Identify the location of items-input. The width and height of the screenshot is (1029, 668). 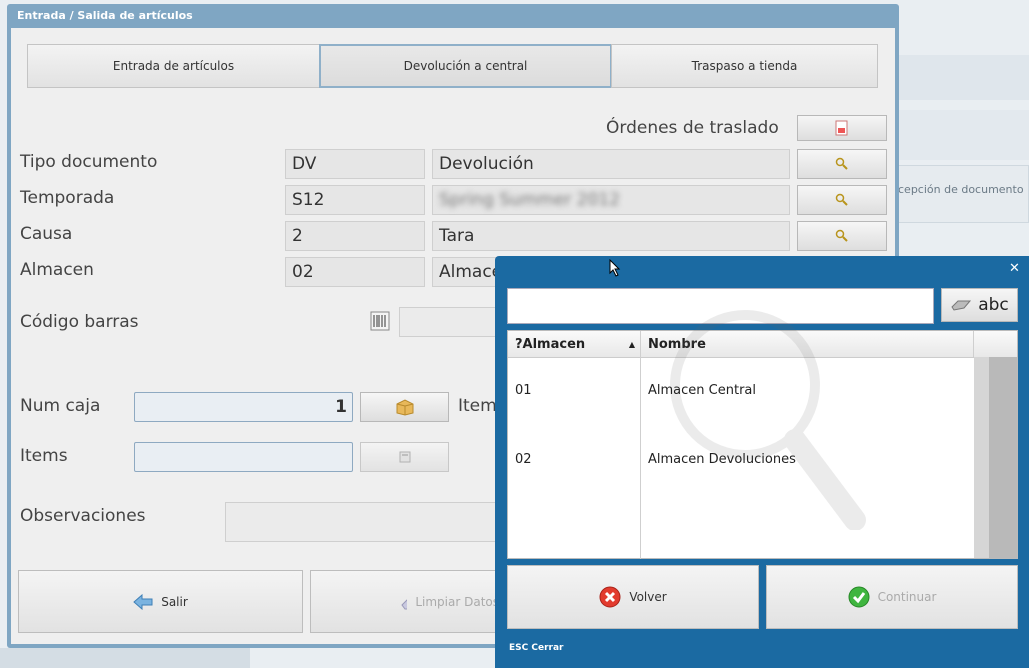
(243, 457).